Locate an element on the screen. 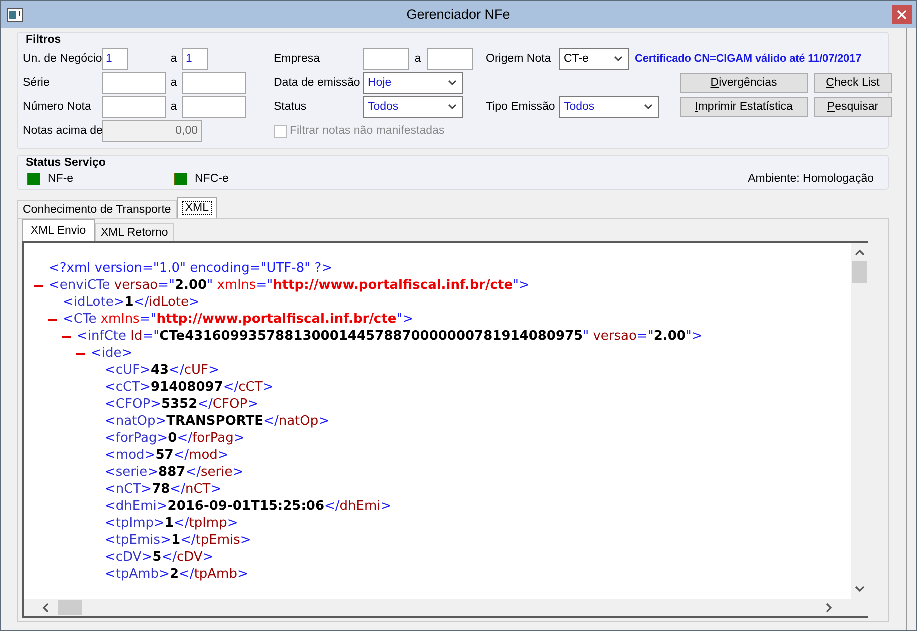 This screenshot has width=917, height=631. xml-line: <dhEmi>2016-09-01T15:25:06</dhEmi> is located at coordinates (248, 506).